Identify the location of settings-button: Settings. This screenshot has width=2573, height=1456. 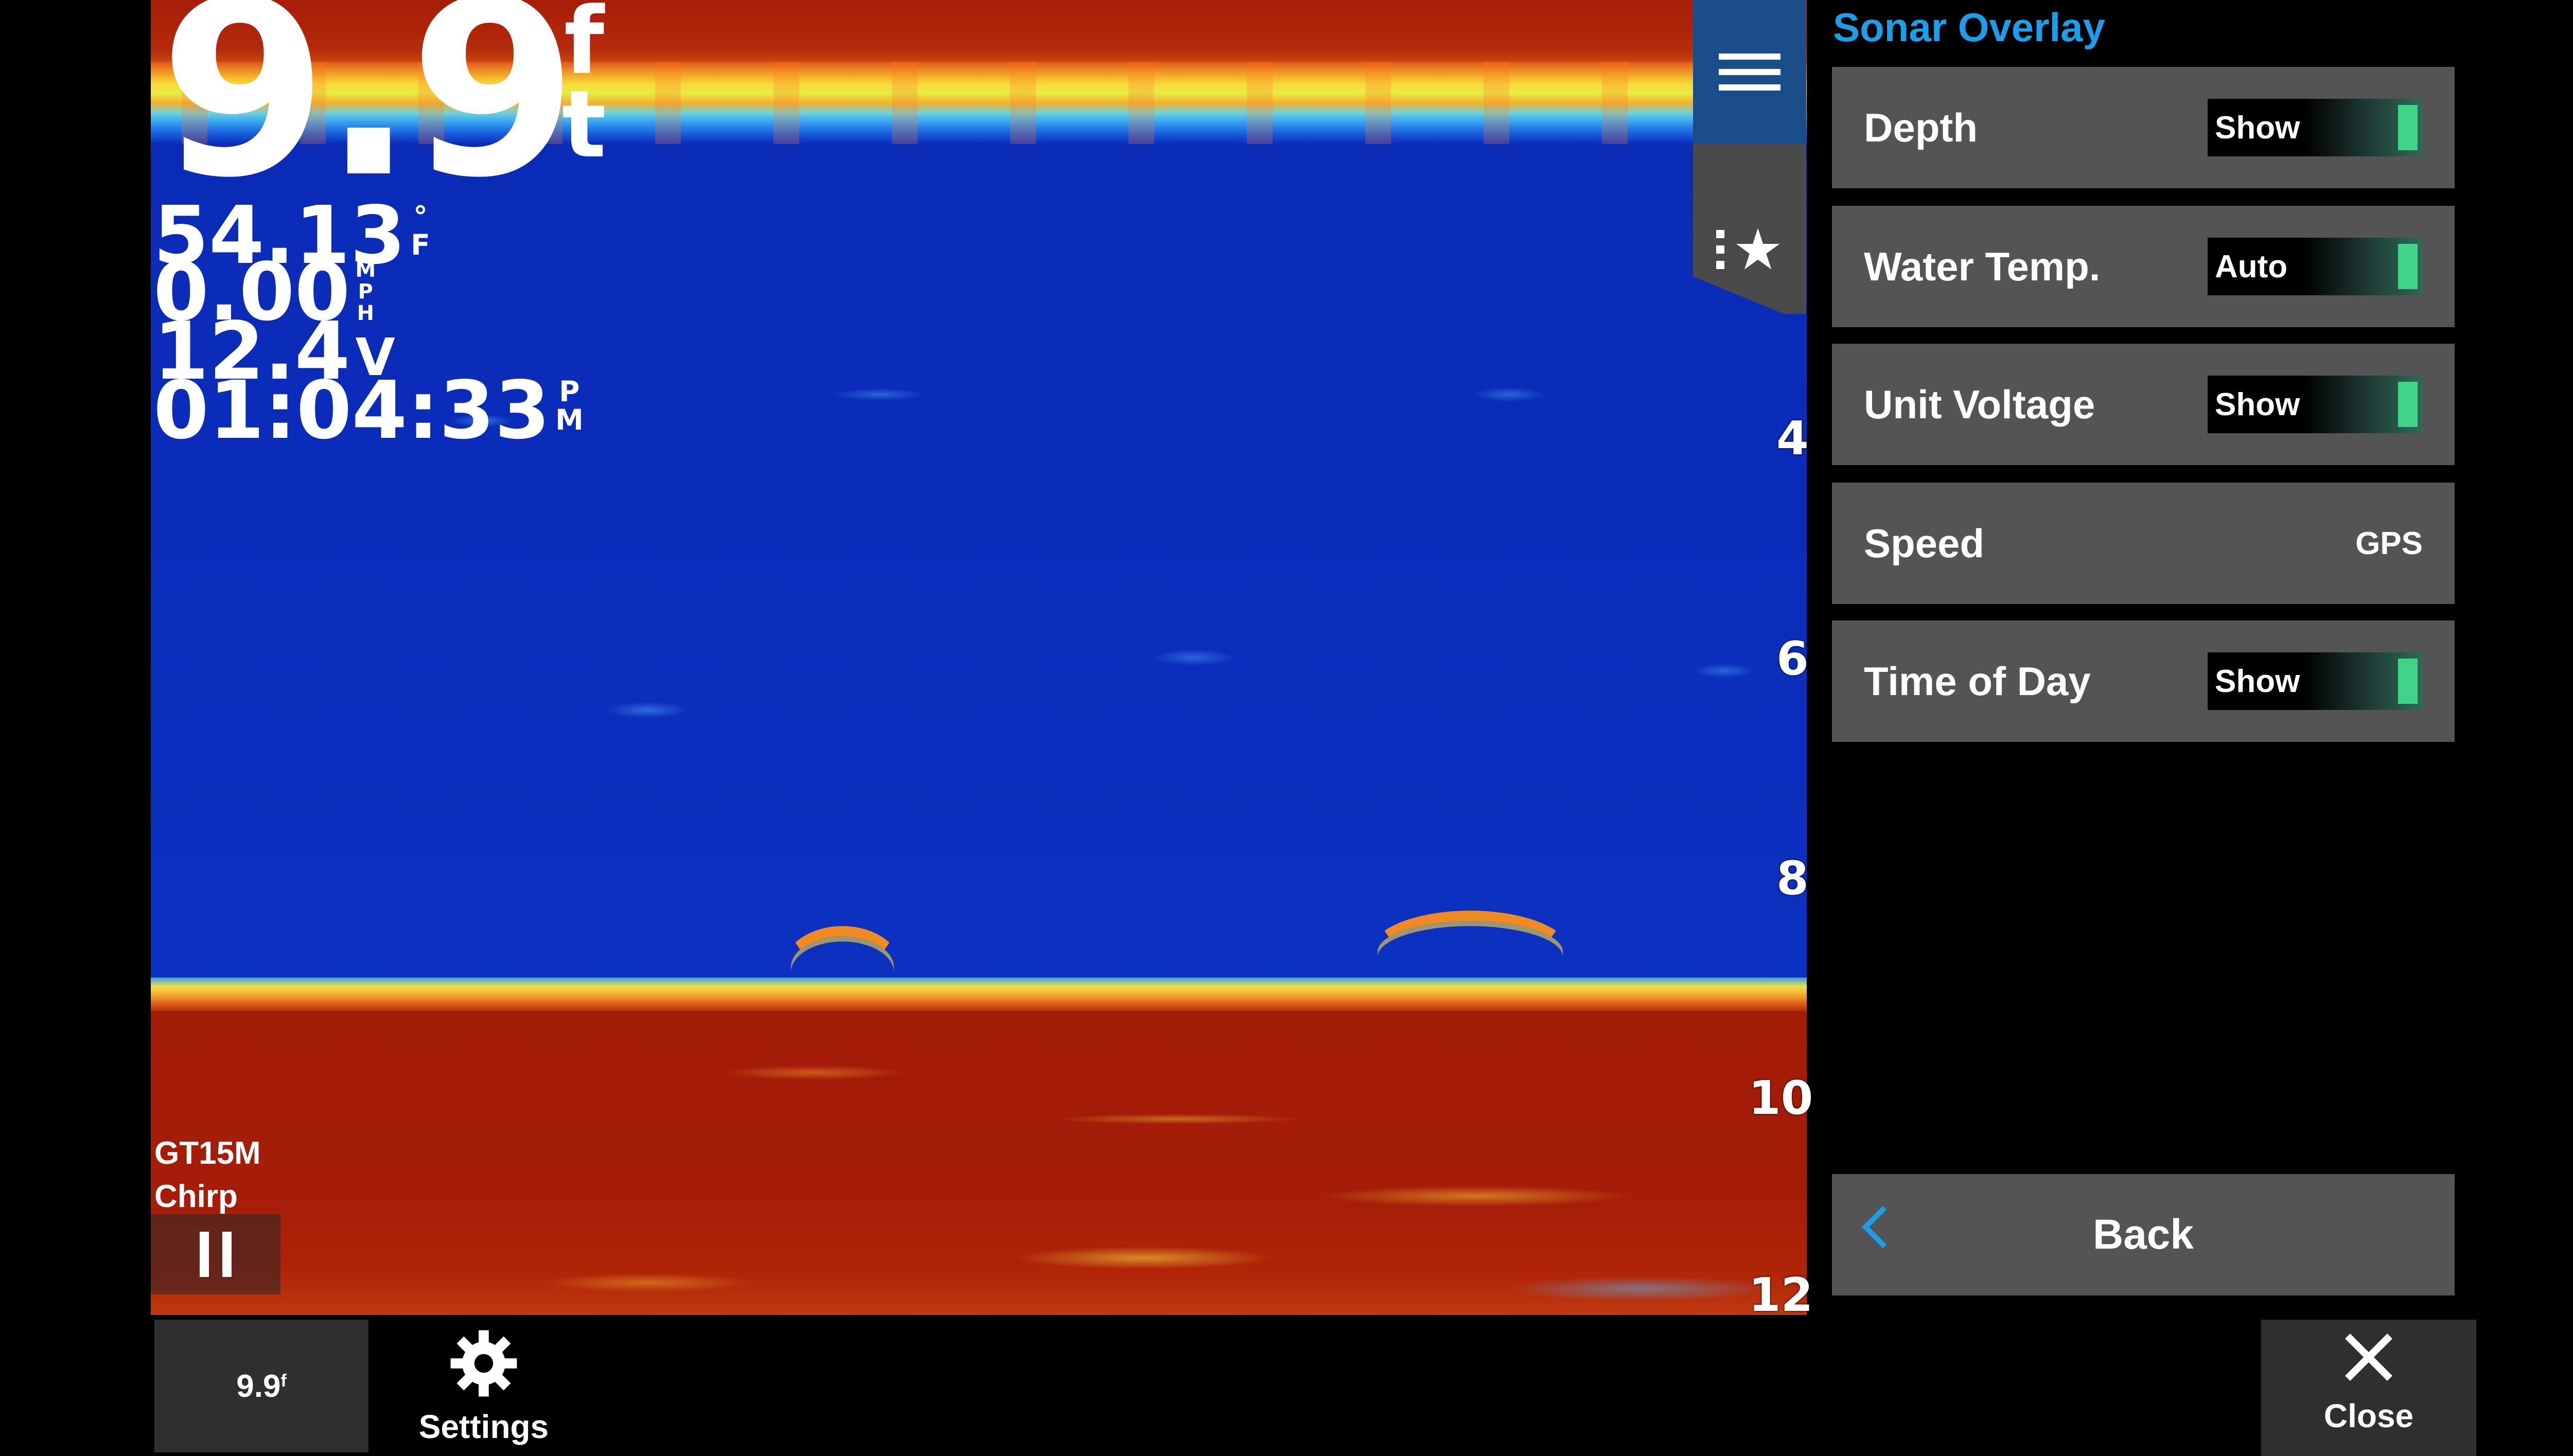
(484, 1387).